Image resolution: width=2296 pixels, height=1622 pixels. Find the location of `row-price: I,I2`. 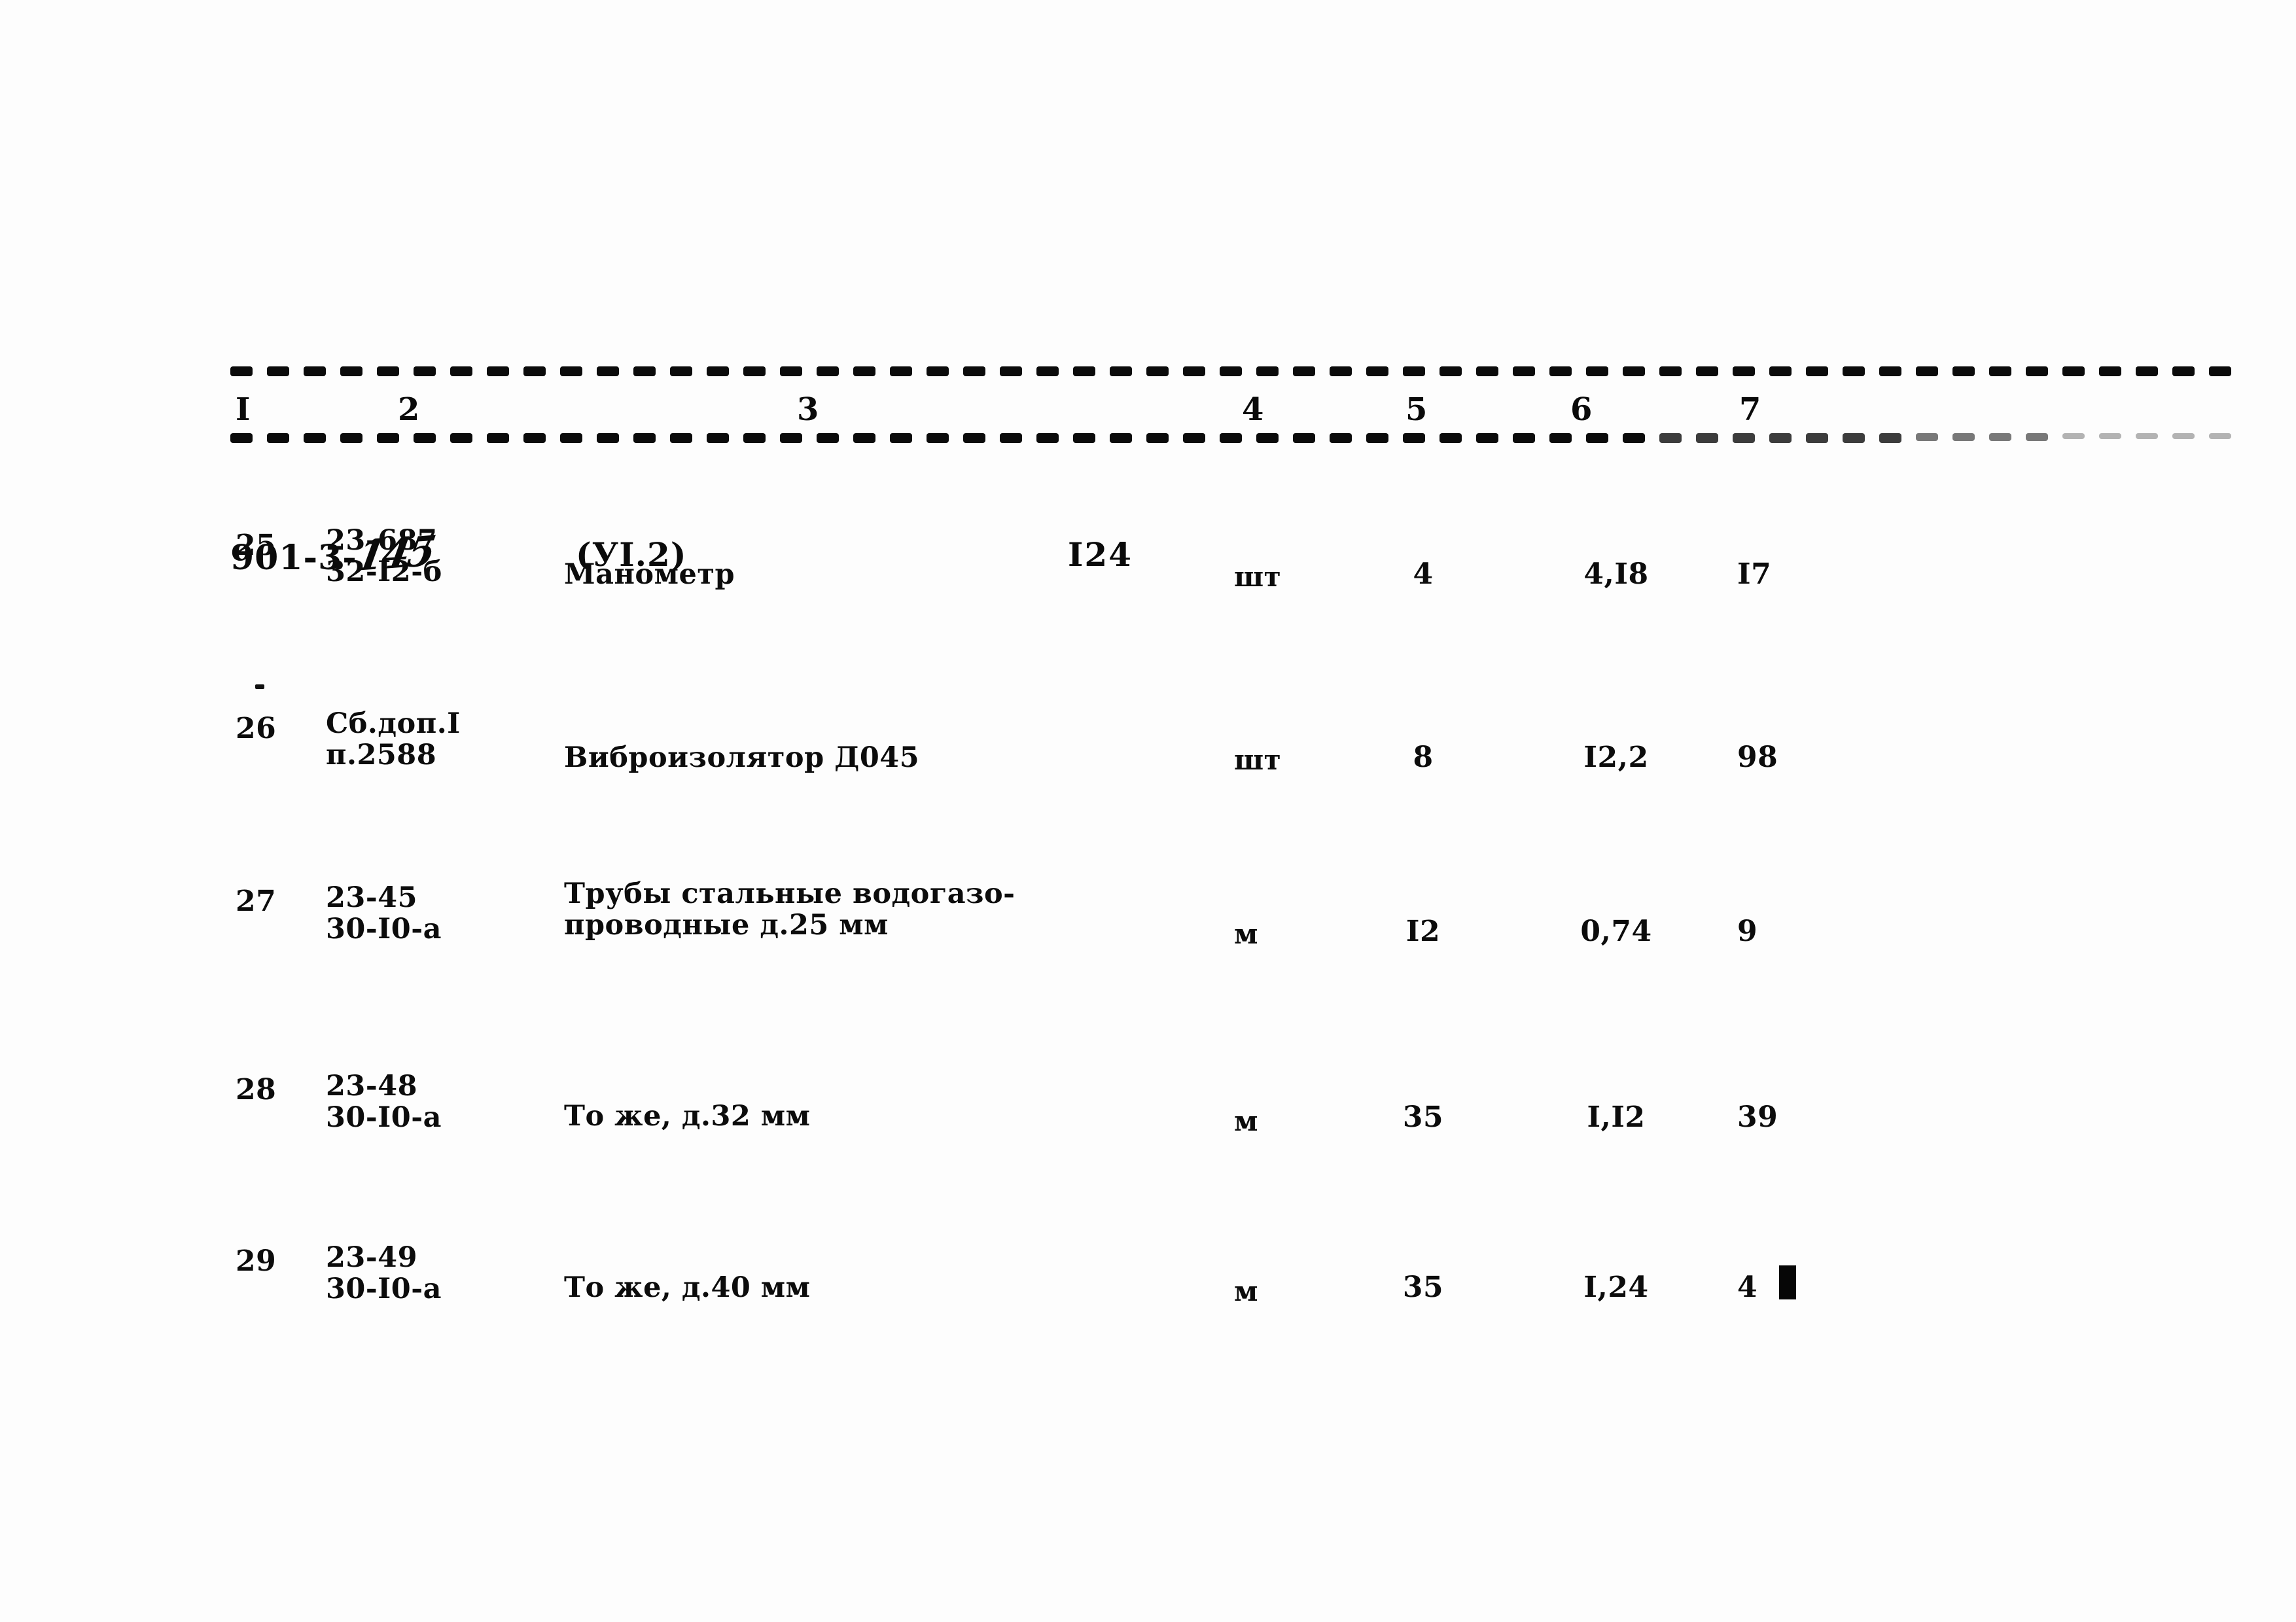

row-price: I,I2 is located at coordinates (1616, 1117).